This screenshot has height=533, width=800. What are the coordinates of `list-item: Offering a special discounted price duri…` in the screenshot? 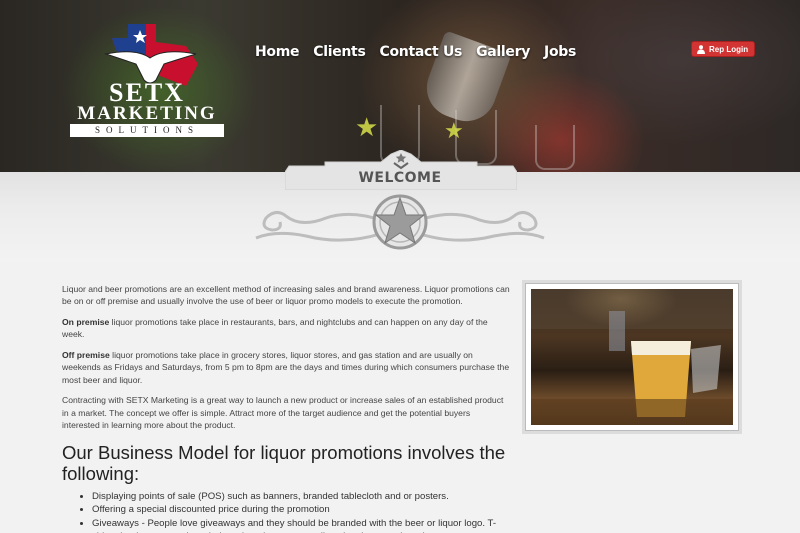 It's located at (301, 509).